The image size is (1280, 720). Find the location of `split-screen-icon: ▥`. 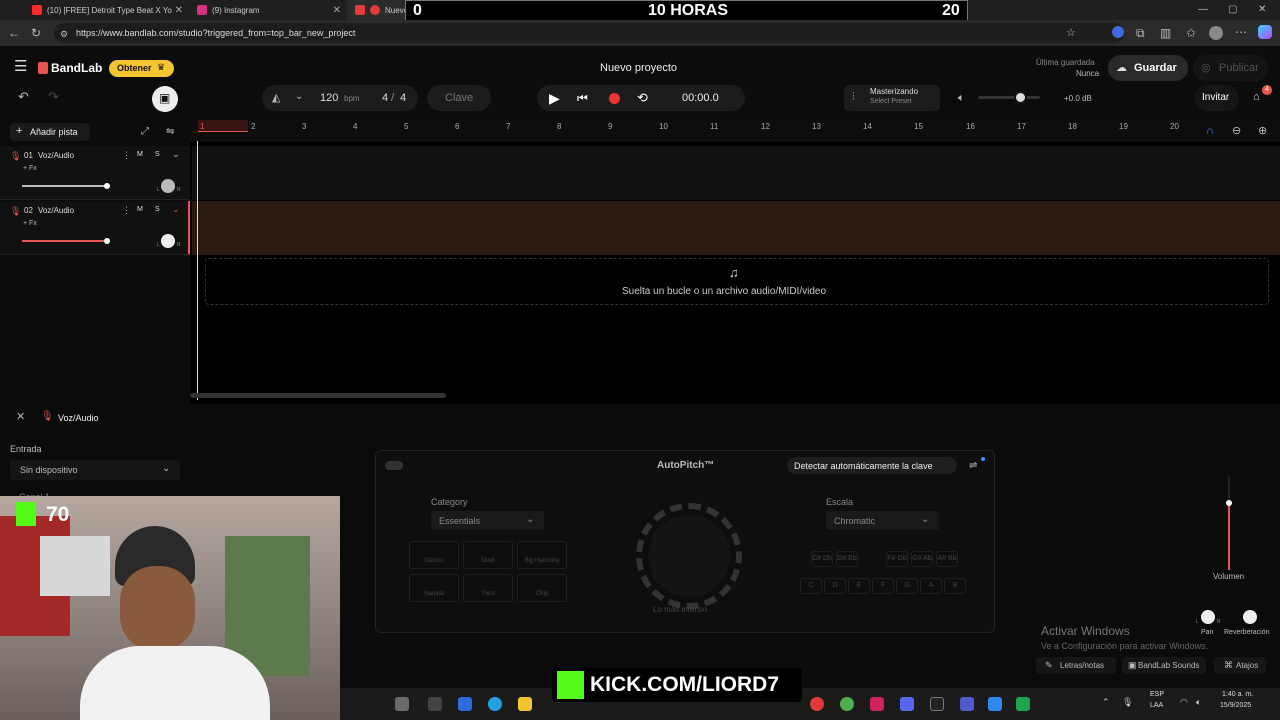

split-screen-icon: ▥ is located at coordinates (1165, 33).